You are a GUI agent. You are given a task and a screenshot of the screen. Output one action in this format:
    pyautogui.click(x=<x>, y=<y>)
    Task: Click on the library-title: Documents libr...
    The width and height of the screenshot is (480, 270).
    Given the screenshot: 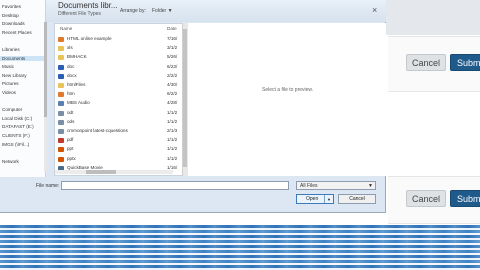 What is the action you would take?
    pyautogui.click(x=88, y=5)
    